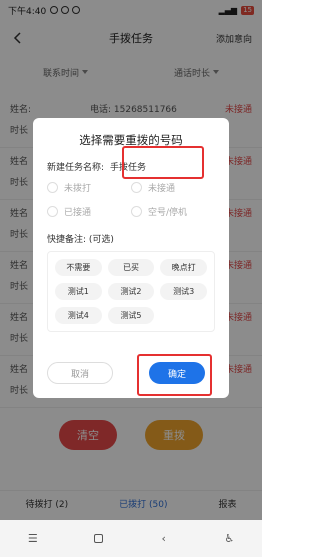  I want to click on quick-notes-label: 快捷备注: (可选), so click(80, 240).